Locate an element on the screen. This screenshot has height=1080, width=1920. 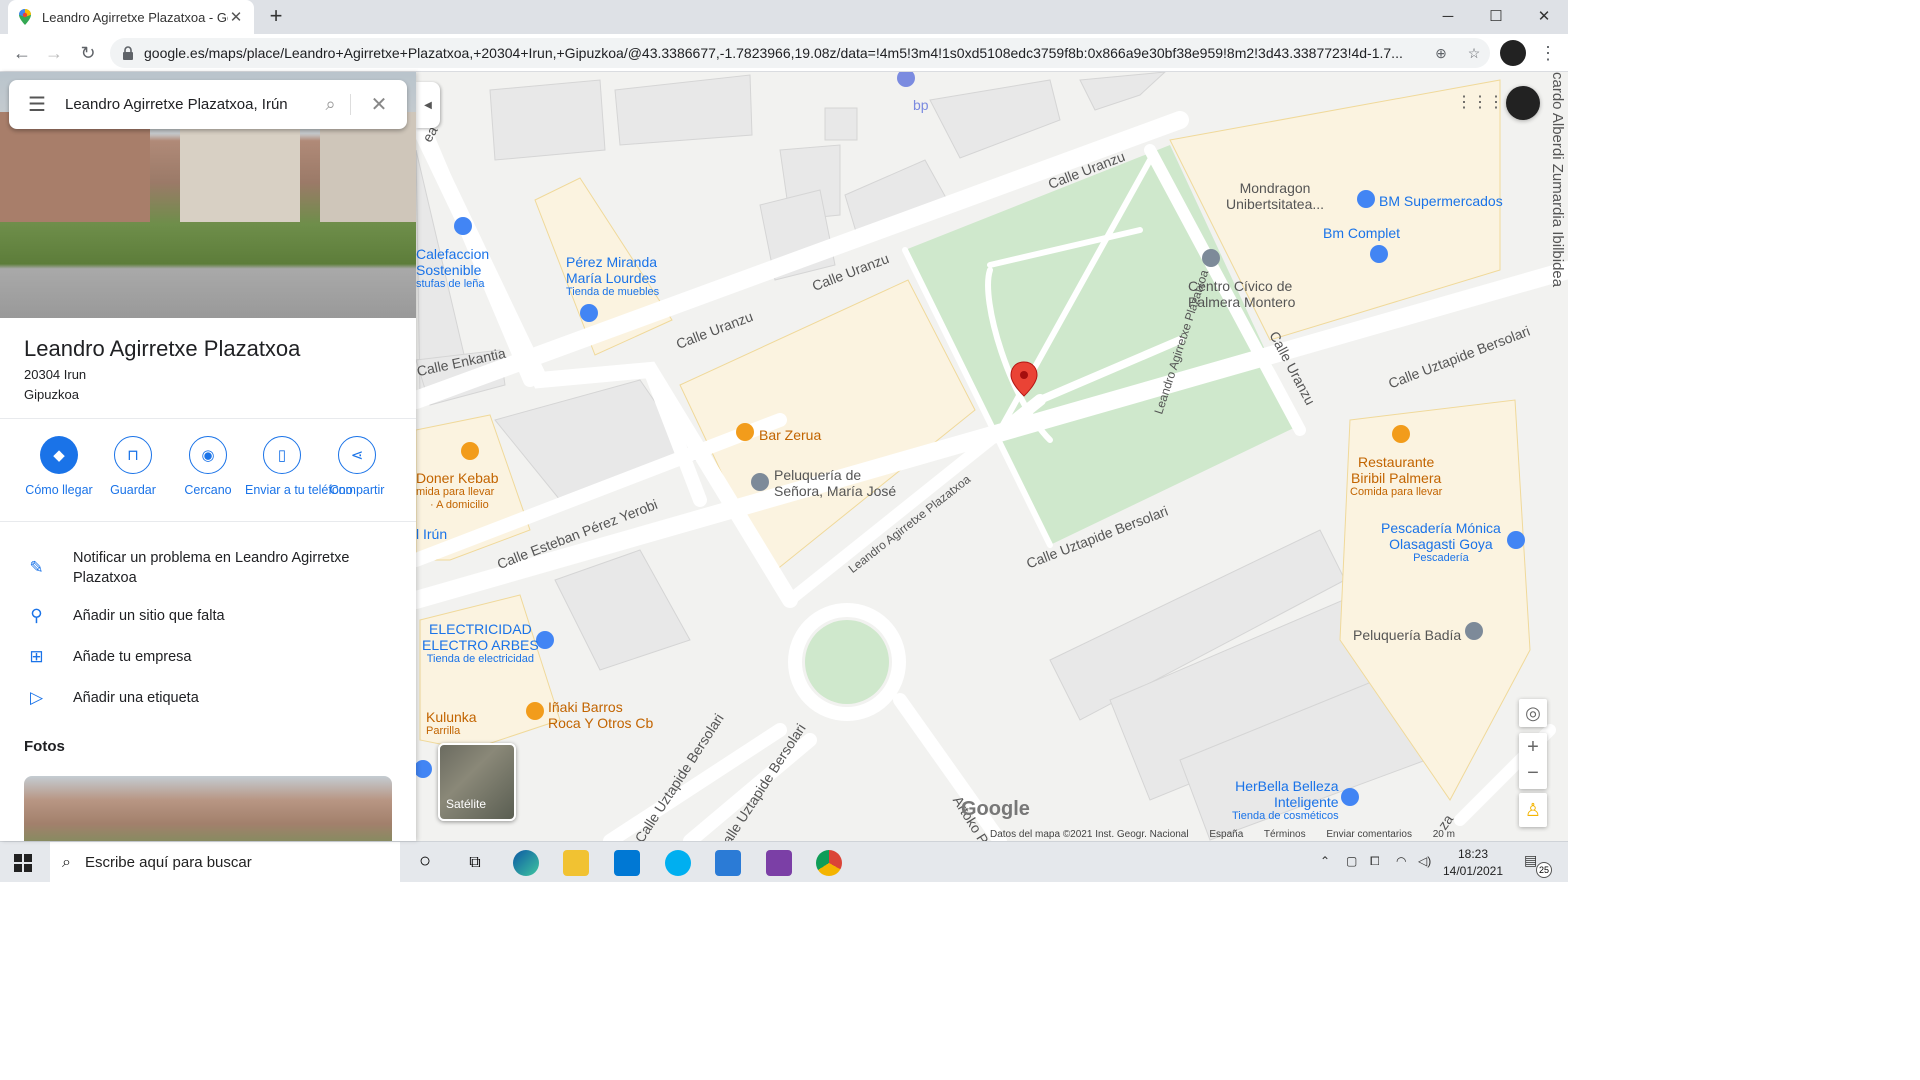
country-link: España is located at coordinates (1226, 834).